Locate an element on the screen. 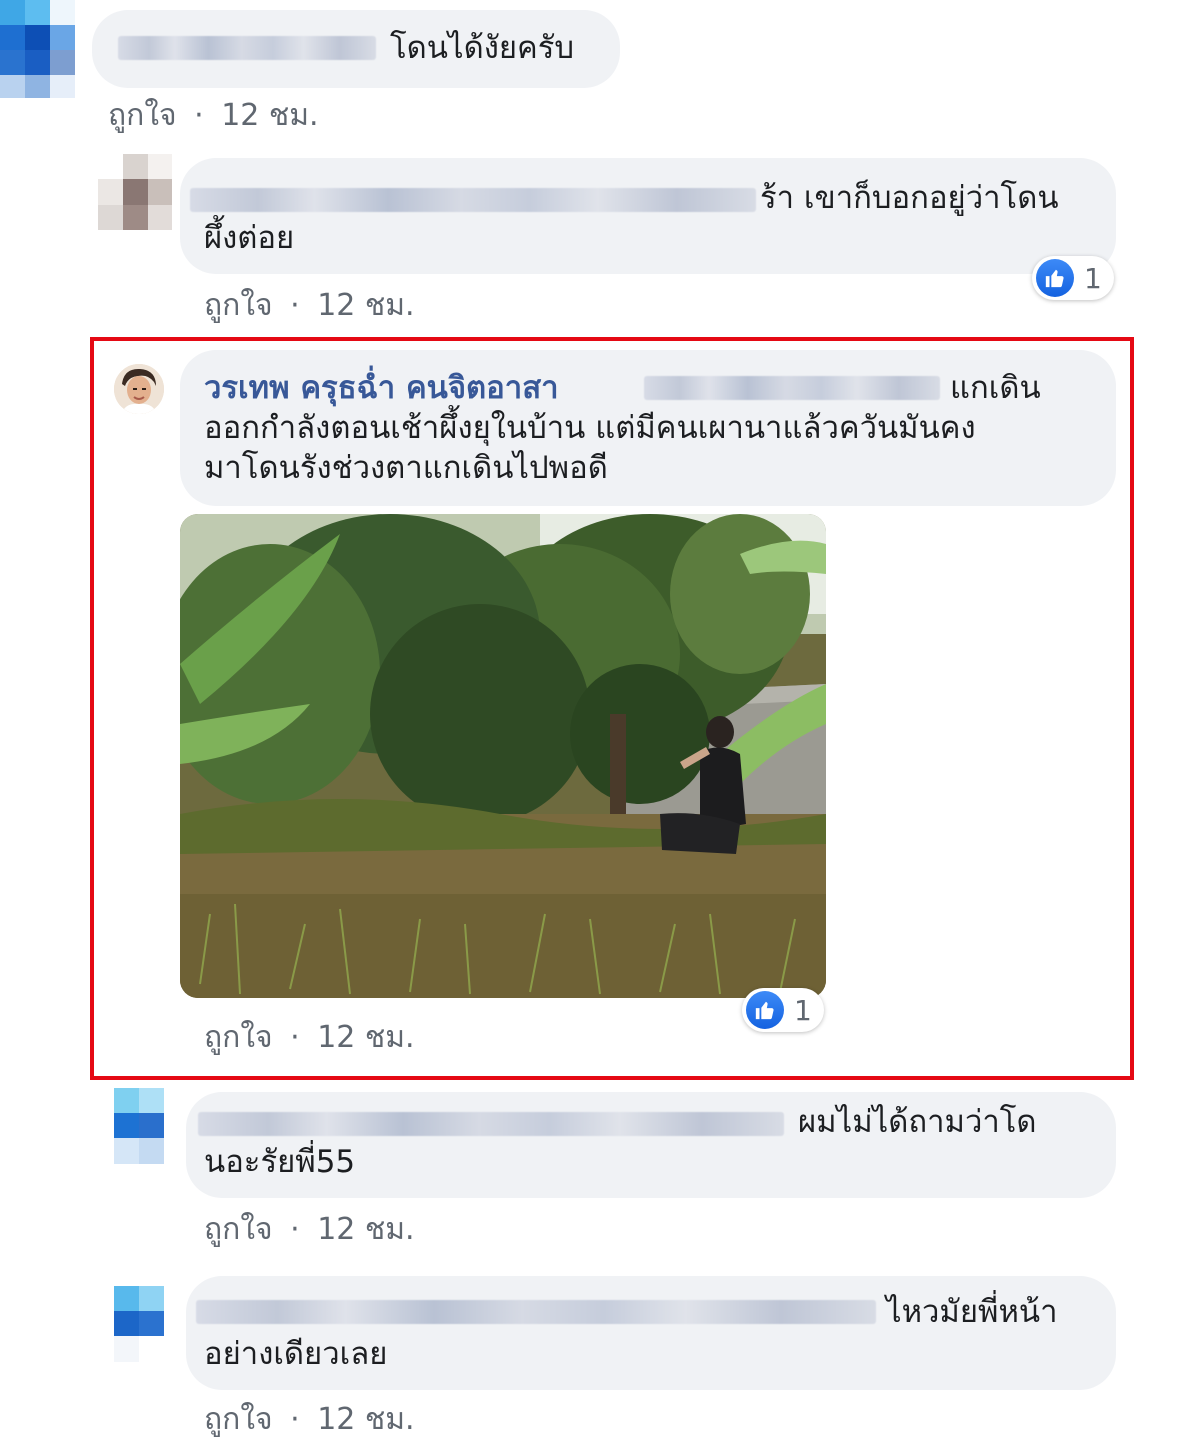 Image resolution: width=1200 pixels, height=1443 pixels. comment-text-line: แกเดิน is located at coordinates (995, 388).